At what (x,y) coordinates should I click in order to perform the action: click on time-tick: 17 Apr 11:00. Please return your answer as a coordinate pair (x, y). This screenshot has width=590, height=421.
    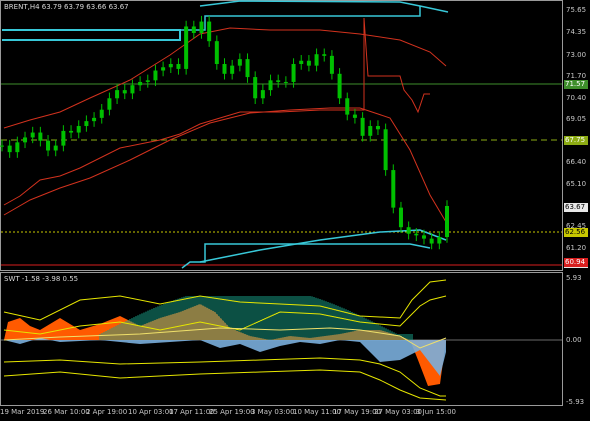
    Looking at the image, I should click on (192, 412).